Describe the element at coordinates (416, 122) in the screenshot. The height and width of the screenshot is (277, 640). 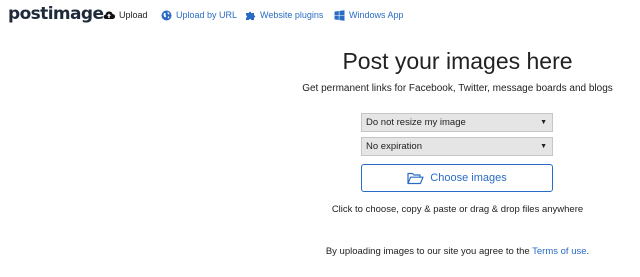
I see `resize-select-value: Do not resize my image` at that location.